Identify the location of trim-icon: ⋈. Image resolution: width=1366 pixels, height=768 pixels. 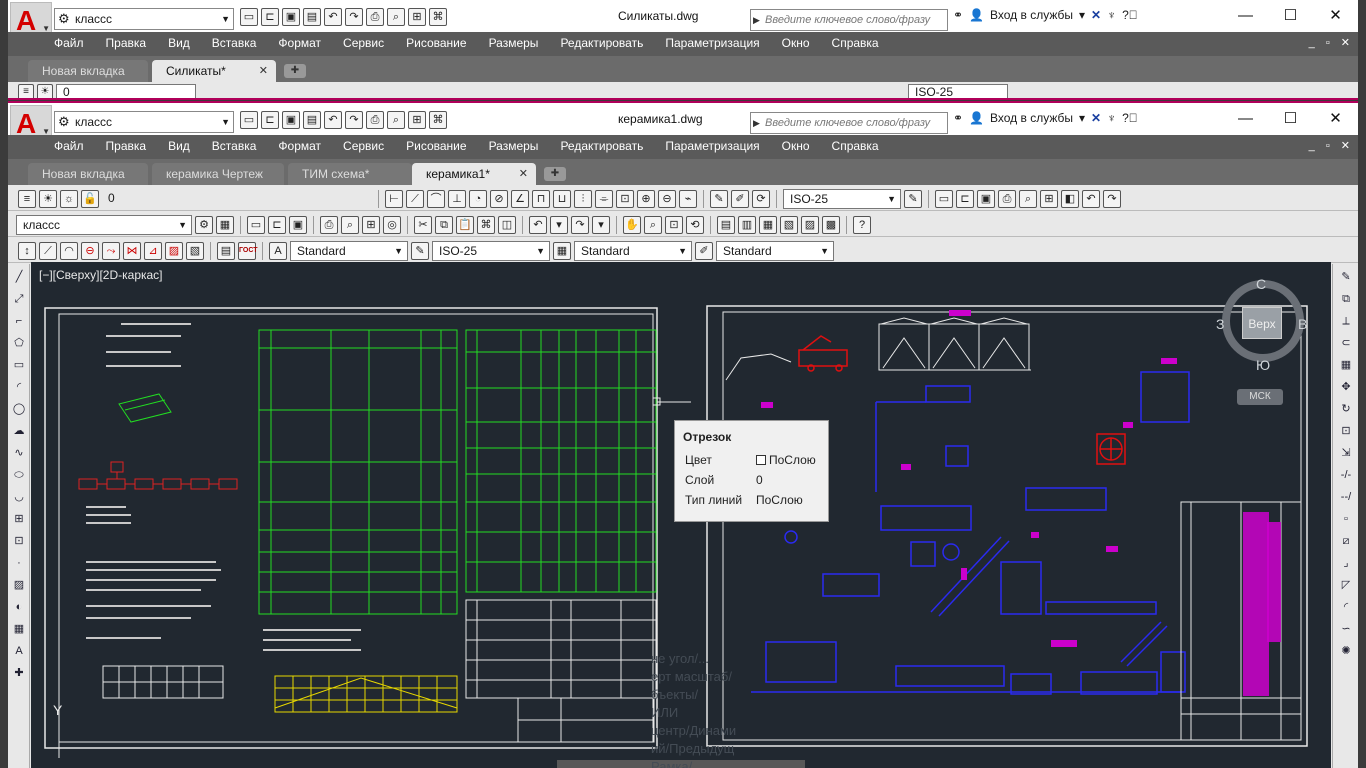
(132, 251).